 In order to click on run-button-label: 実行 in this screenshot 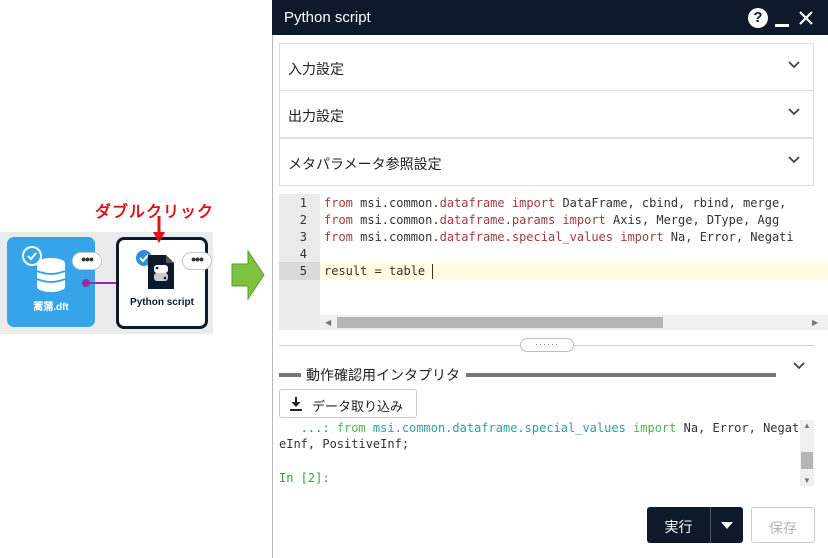, I will do `click(678, 527)`.